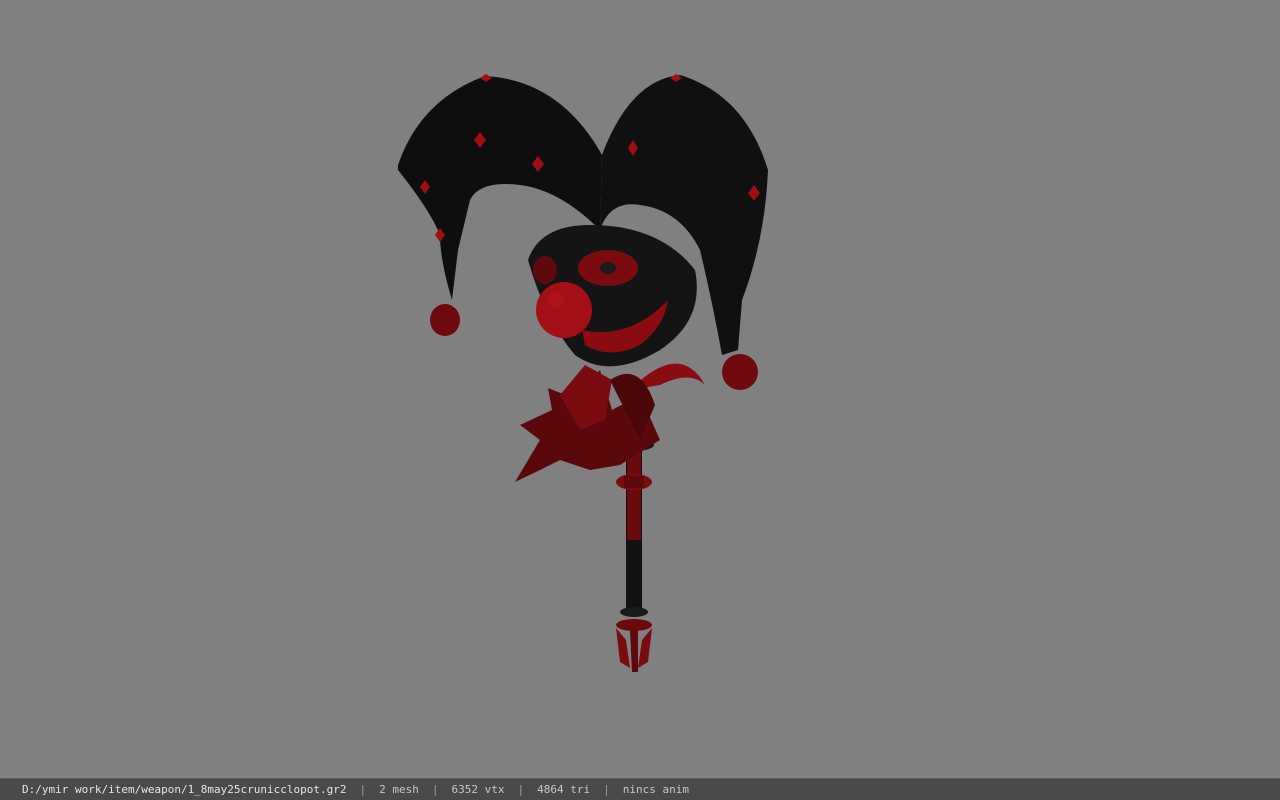 The height and width of the screenshot is (800, 1280). Describe the element at coordinates (399, 789) in the screenshot. I see `mesh-count-label: 2 mesh` at that location.